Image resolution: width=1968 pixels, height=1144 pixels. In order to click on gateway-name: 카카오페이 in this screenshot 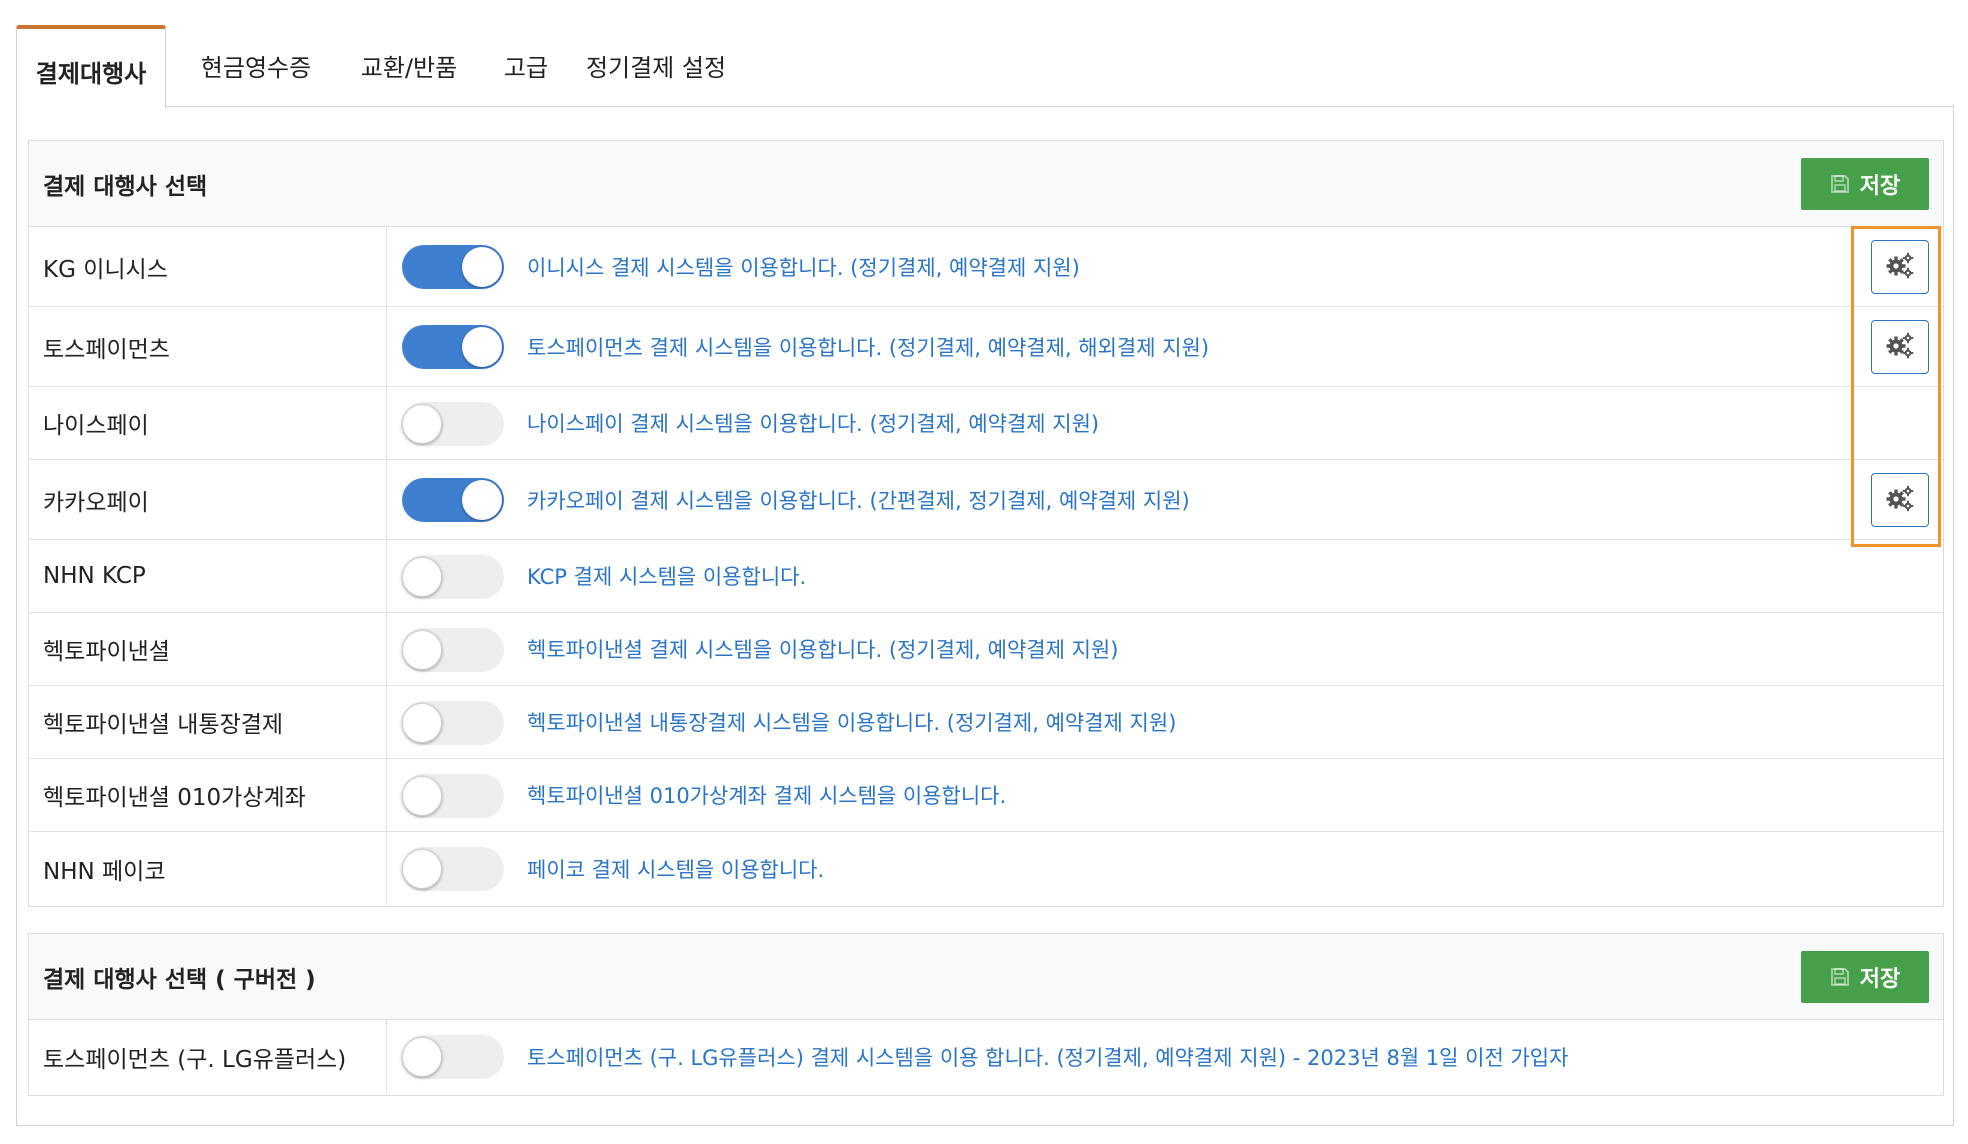, I will do `click(208, 499)`.